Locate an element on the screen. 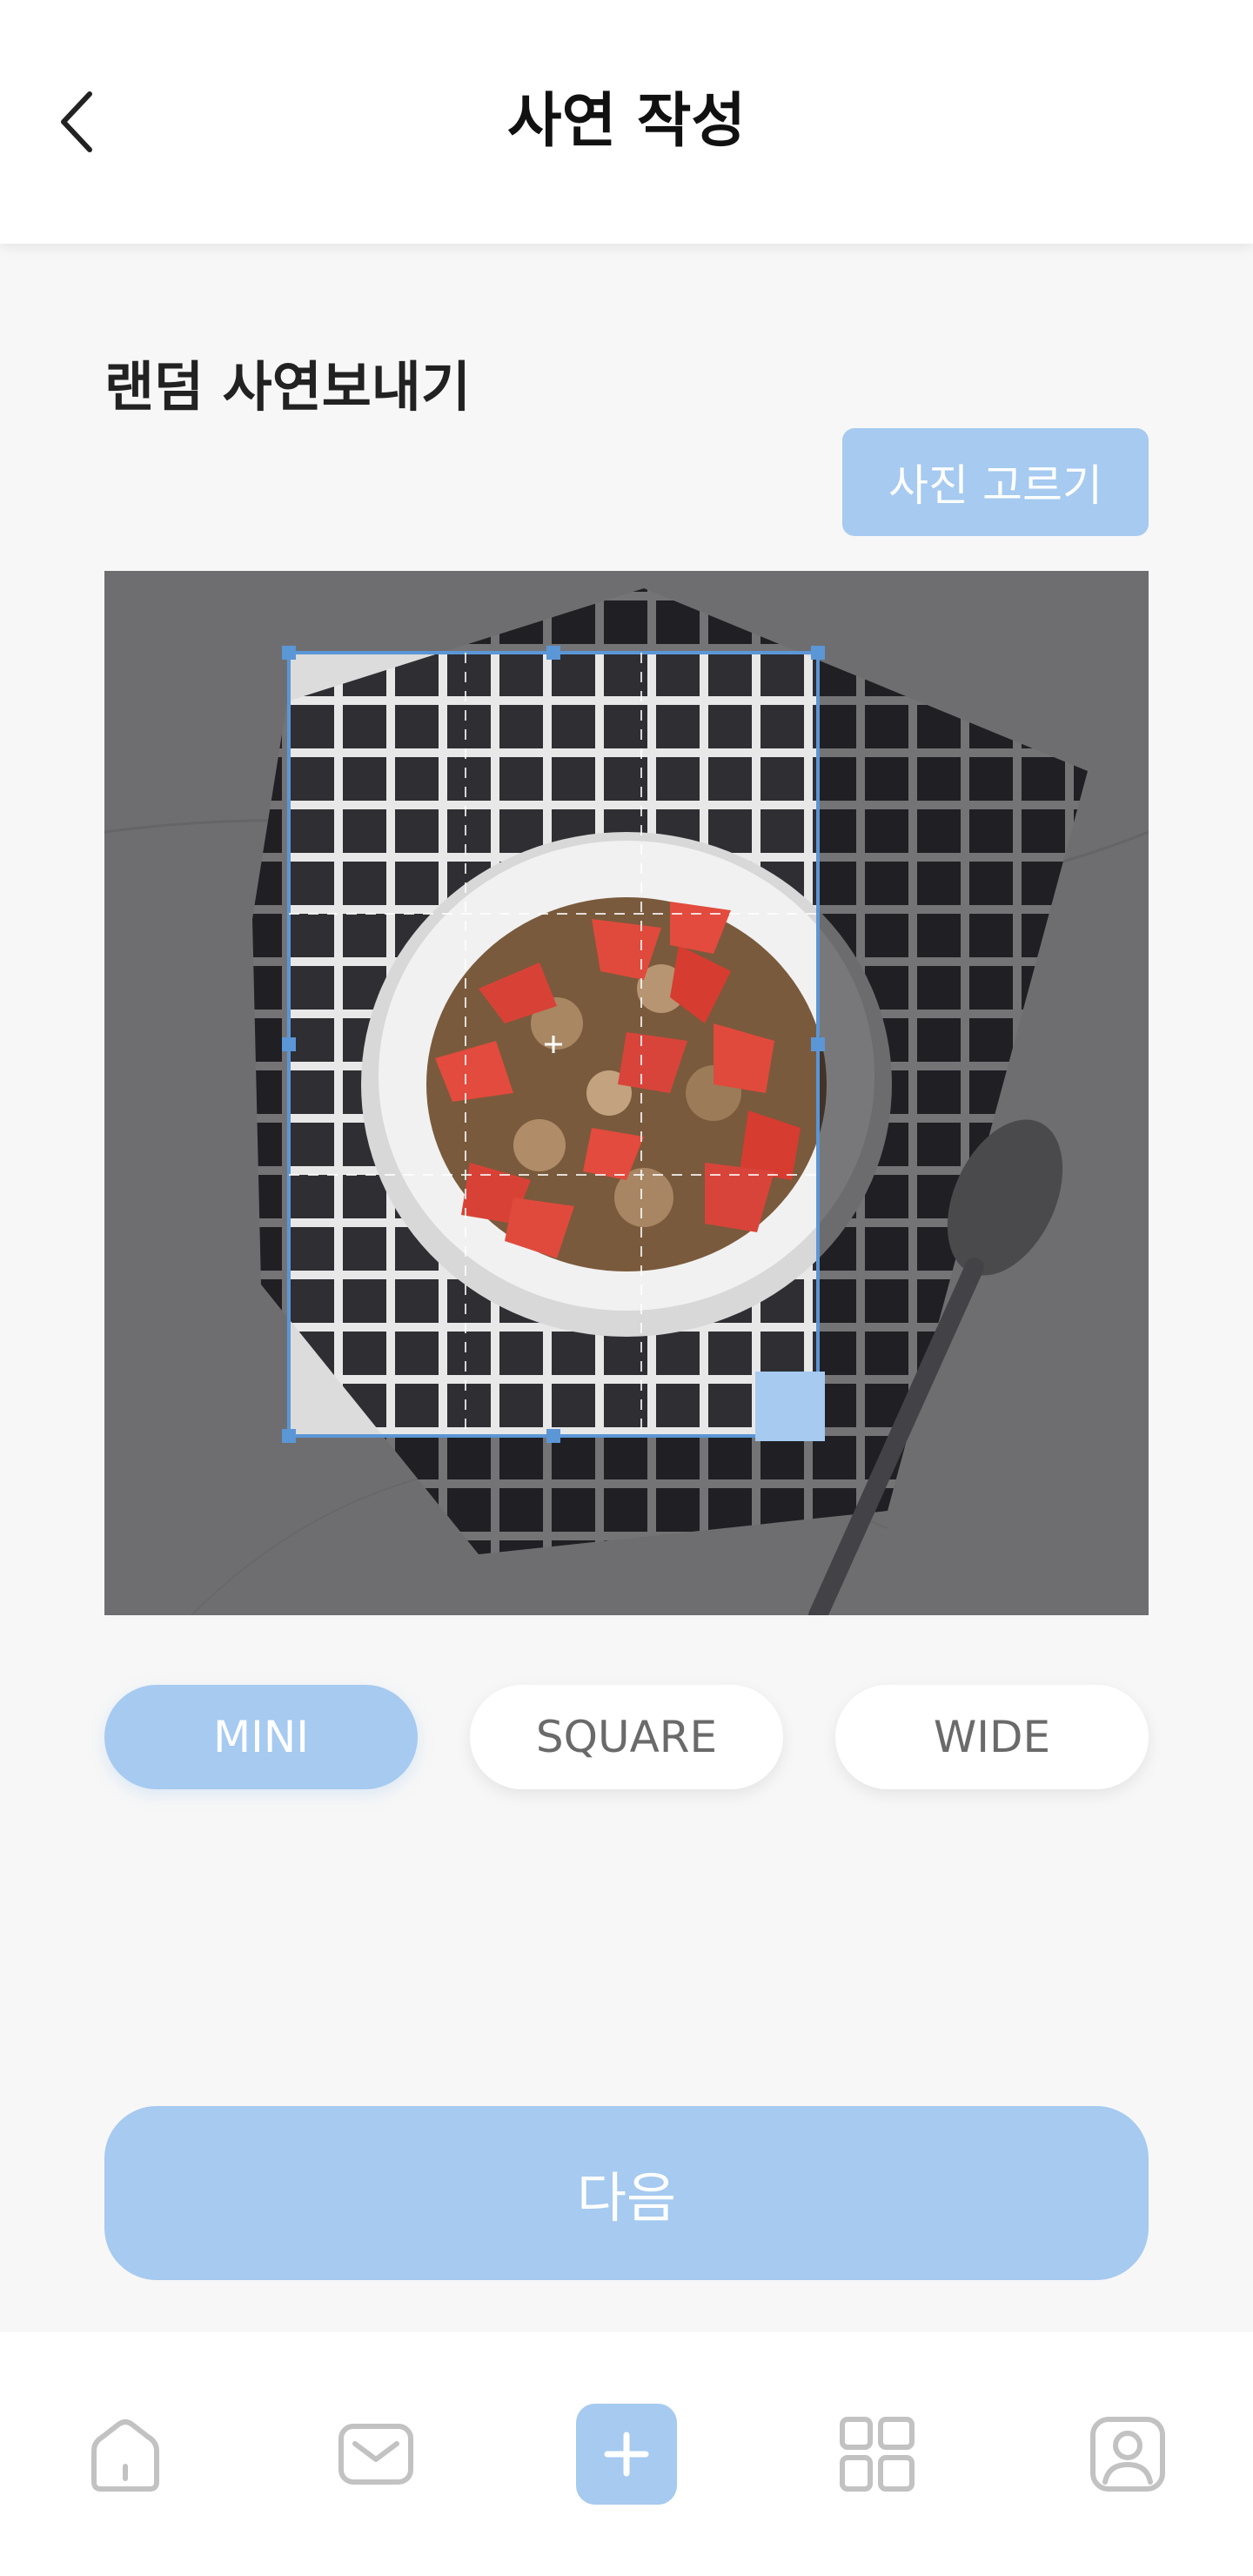  app-header: 사연 작성 is located at coordinates (626, 122).